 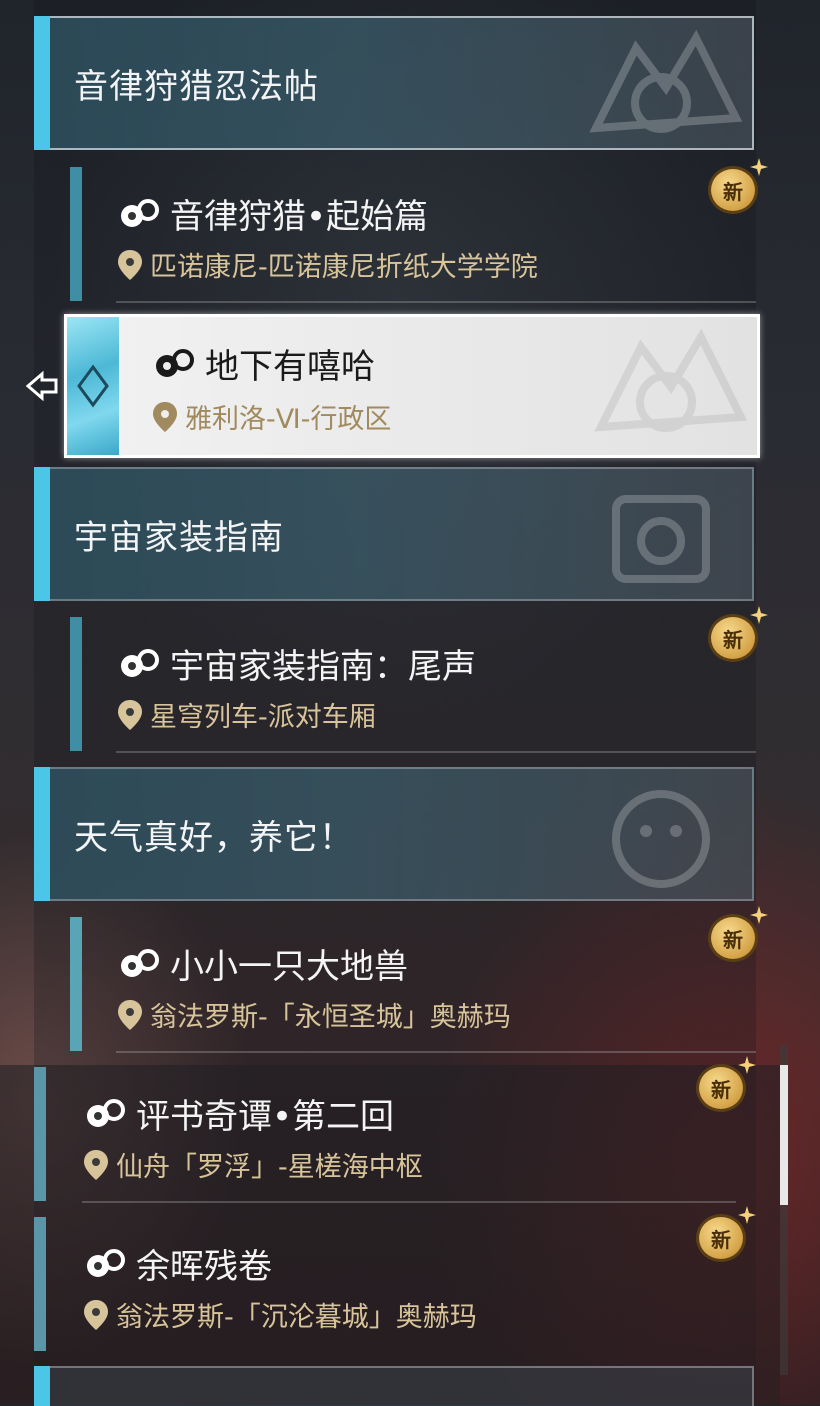 I want to click on mission-location: 仙舟「罗浮」-星槎海中枢, so click(x=253, y=1164).